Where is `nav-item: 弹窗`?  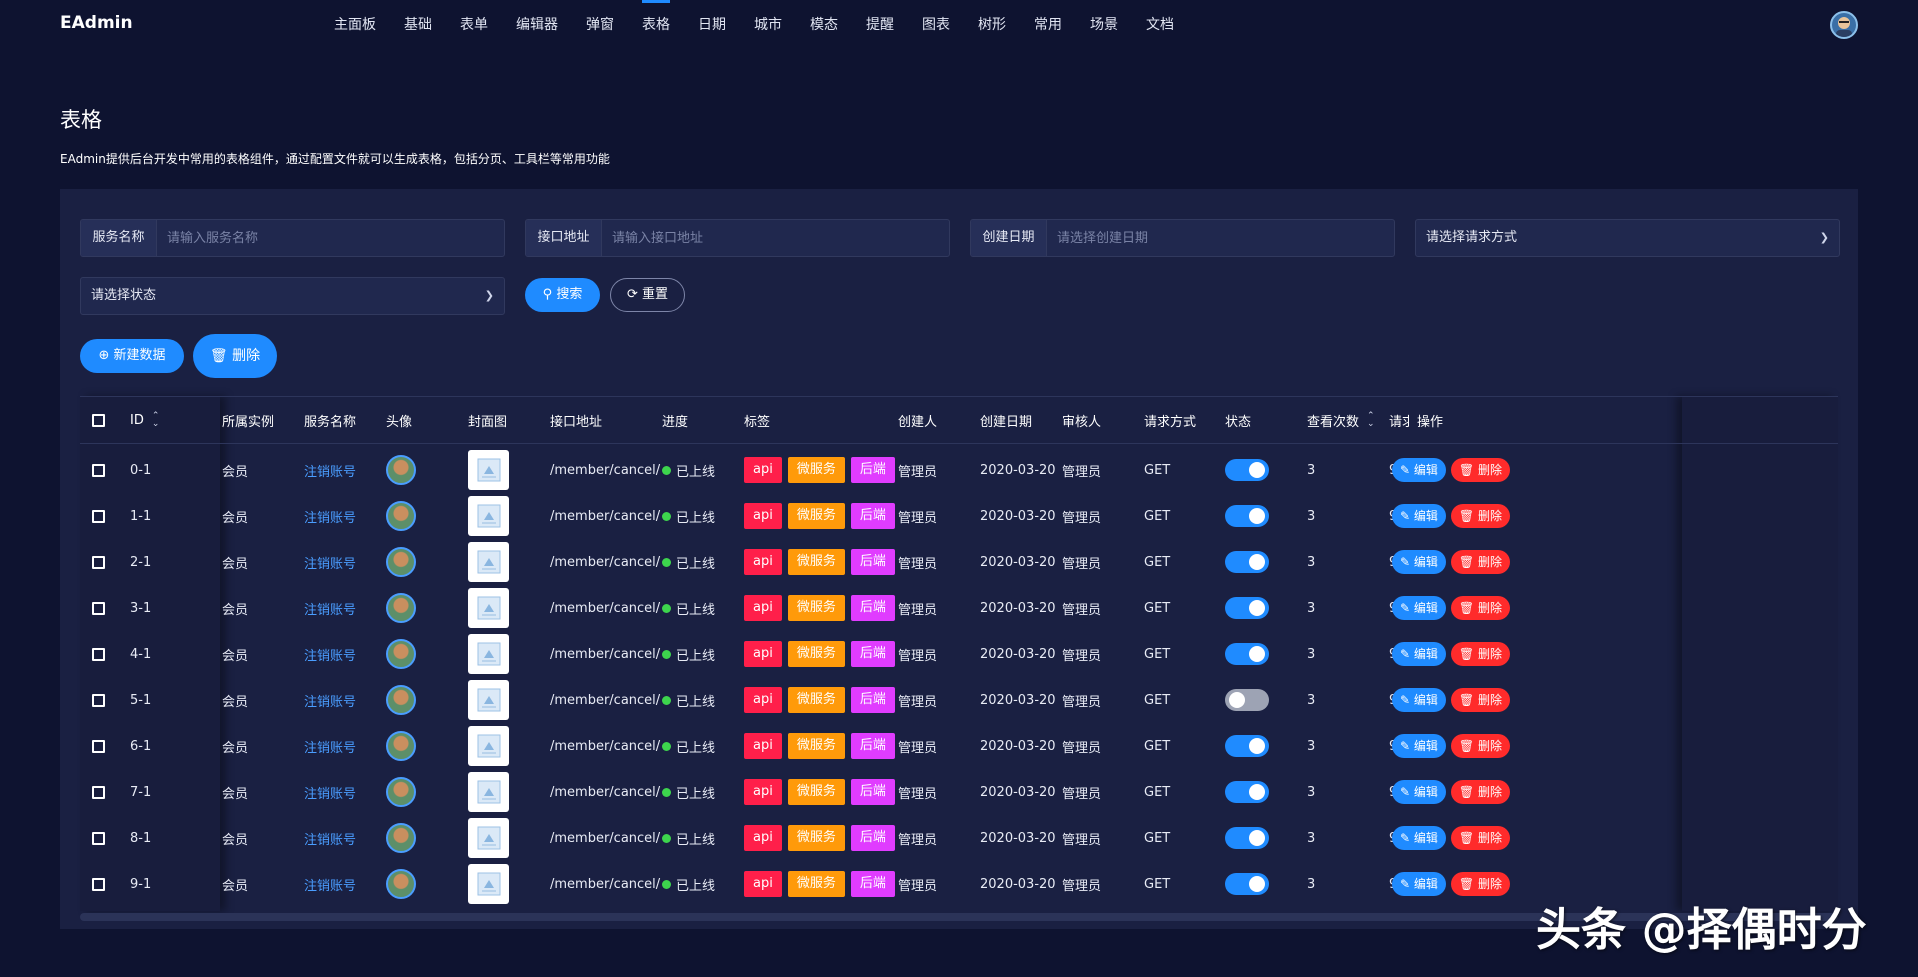 nav-item: 弹窗 is located at coordinates (600, 25).